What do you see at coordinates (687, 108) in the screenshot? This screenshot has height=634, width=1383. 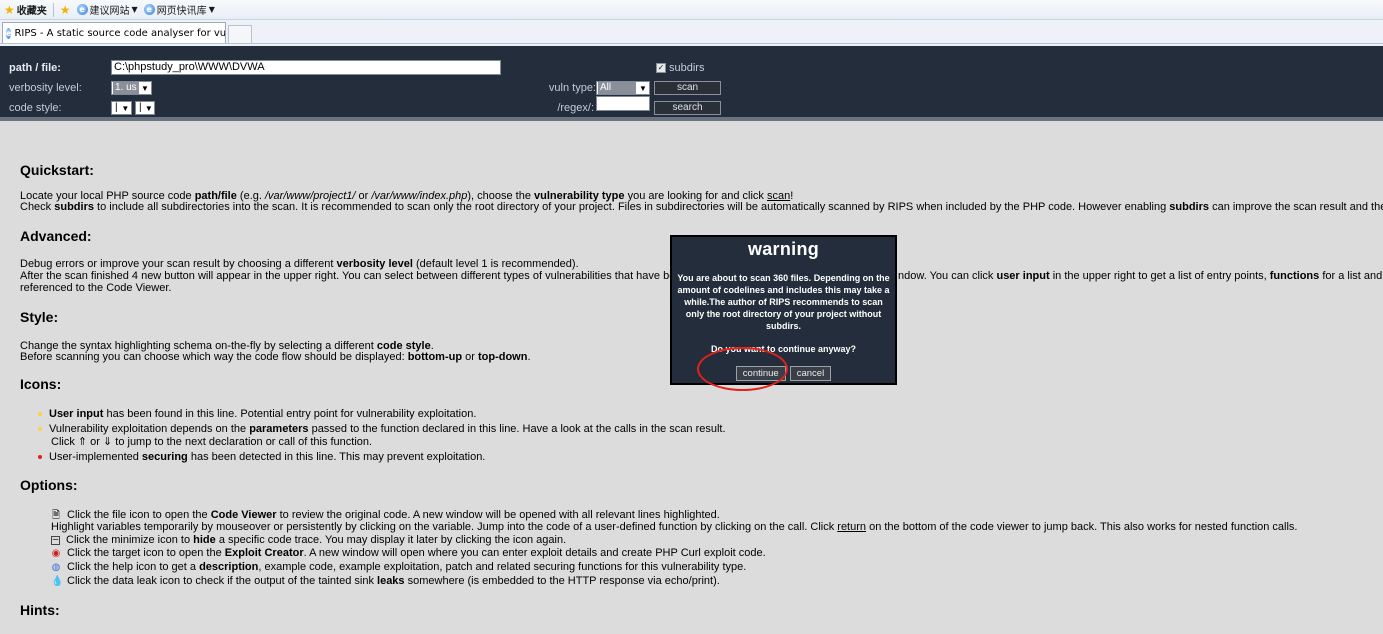 I see `search-button: search` at bounding box center [687, 108].